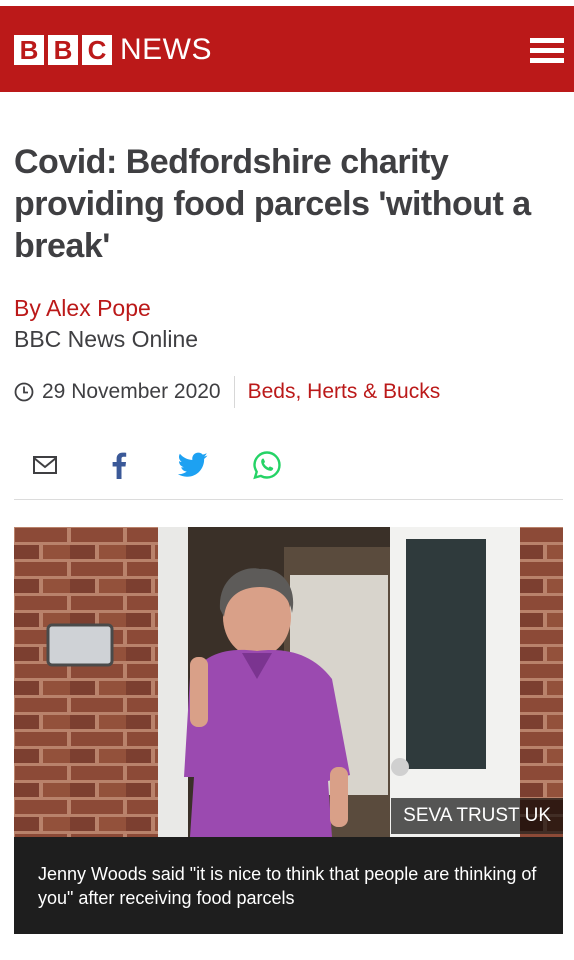 Image resolution: width=574 pixels, height=960 pixels. What do you see at coordinates (166, 49) in the screenshot?
I see `logo-word-news: NEWS` at bounding box center [166, 49].